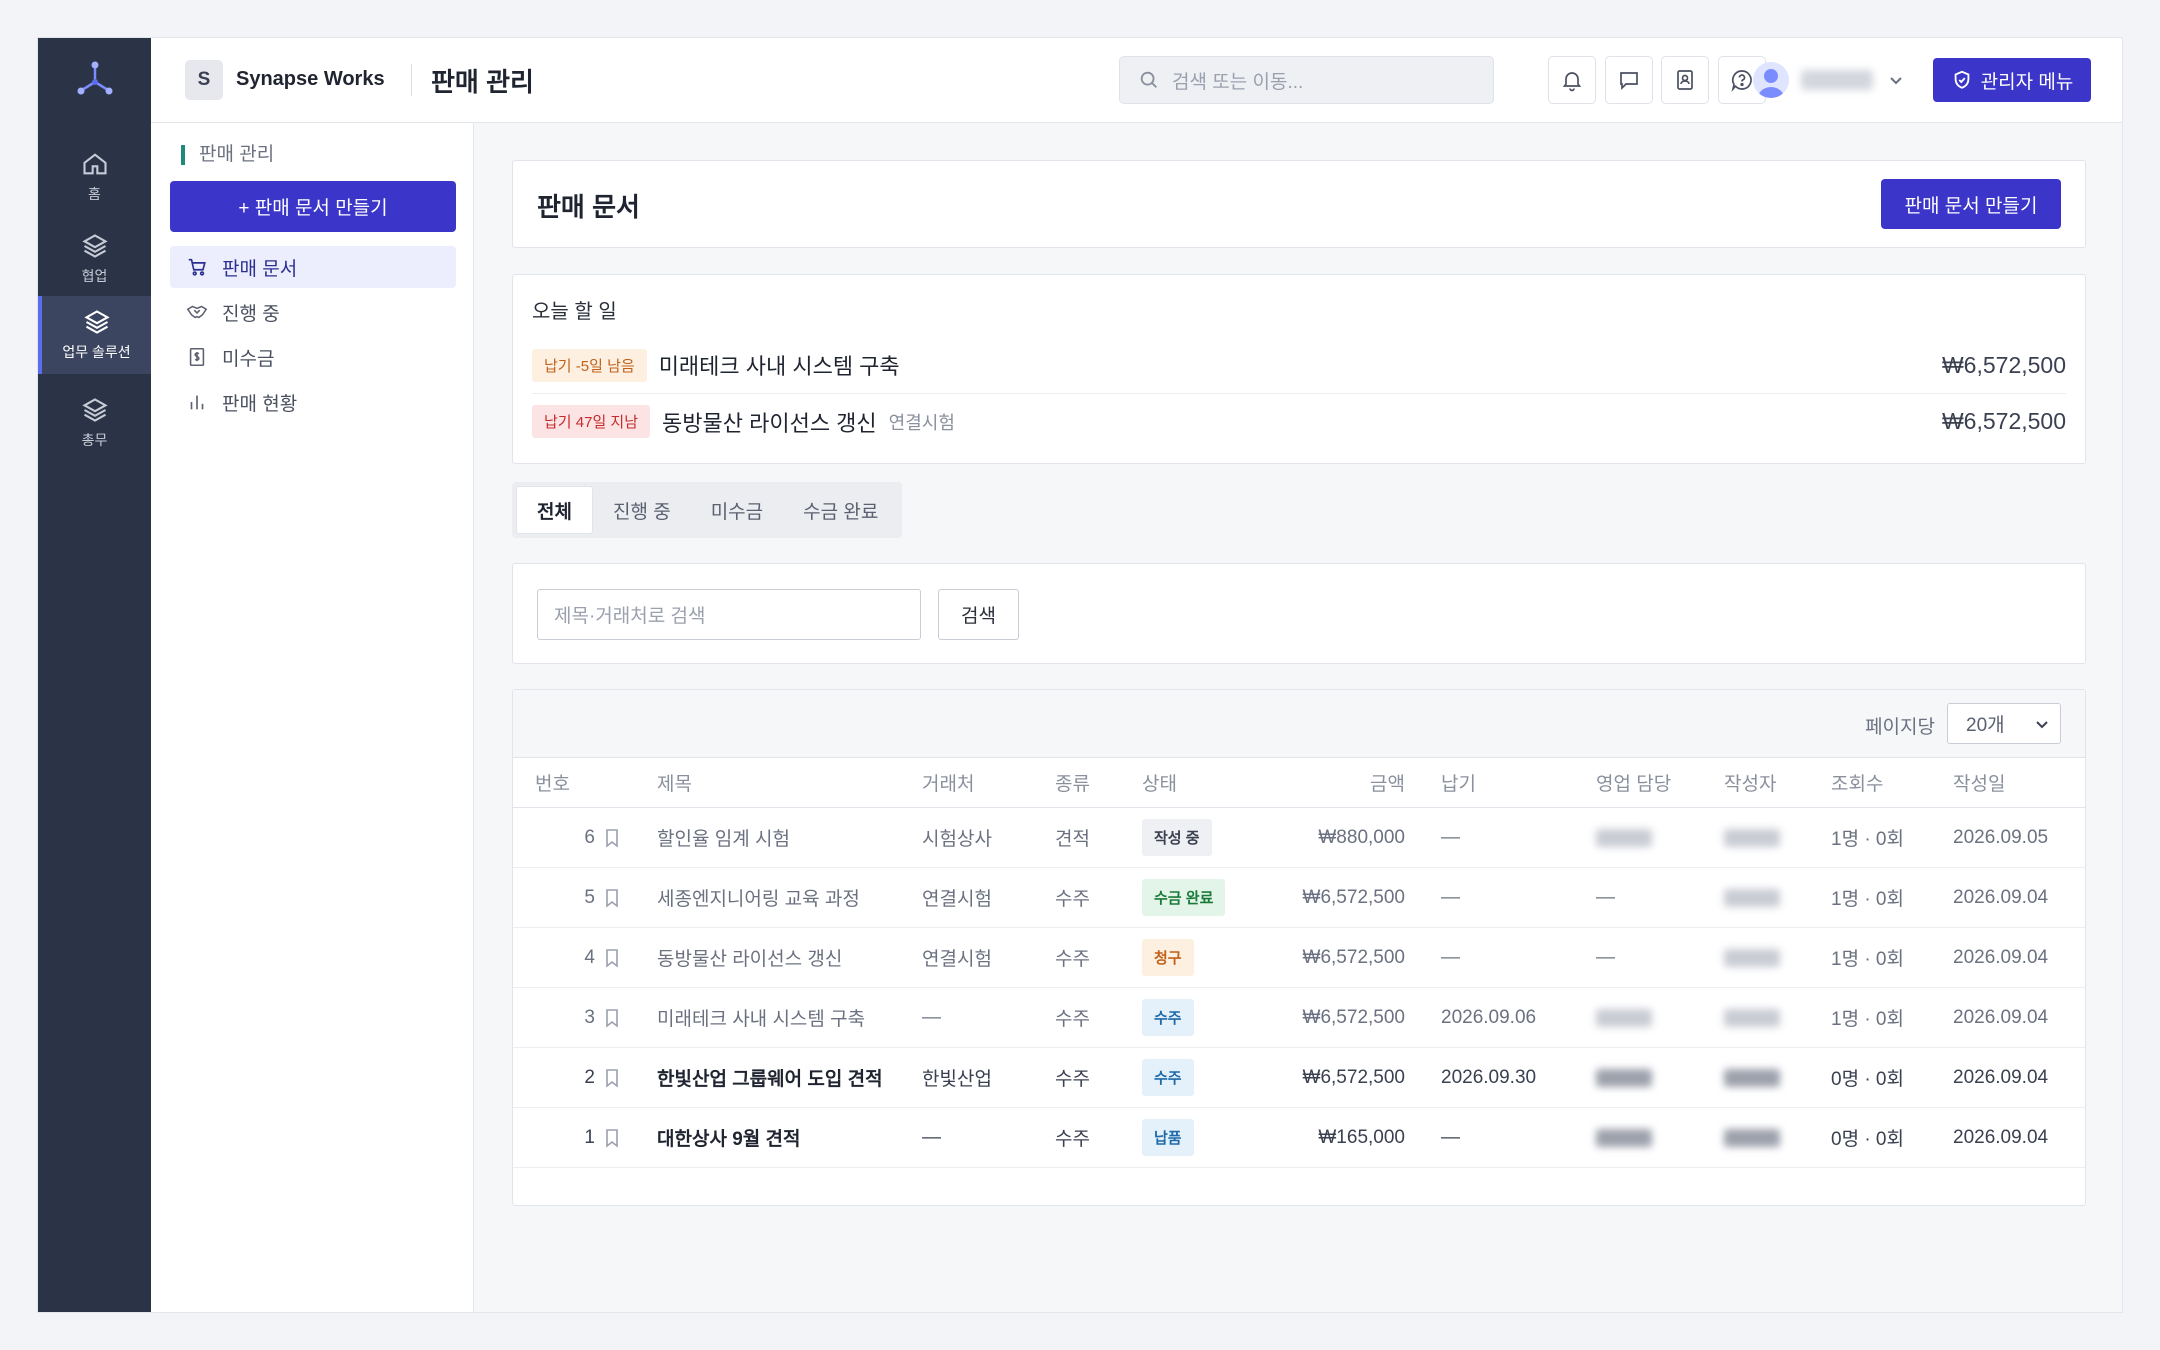 This screenshot has width=2160, height=1350. I want to click on tab-receivables: 미수금, so click(737, 510).